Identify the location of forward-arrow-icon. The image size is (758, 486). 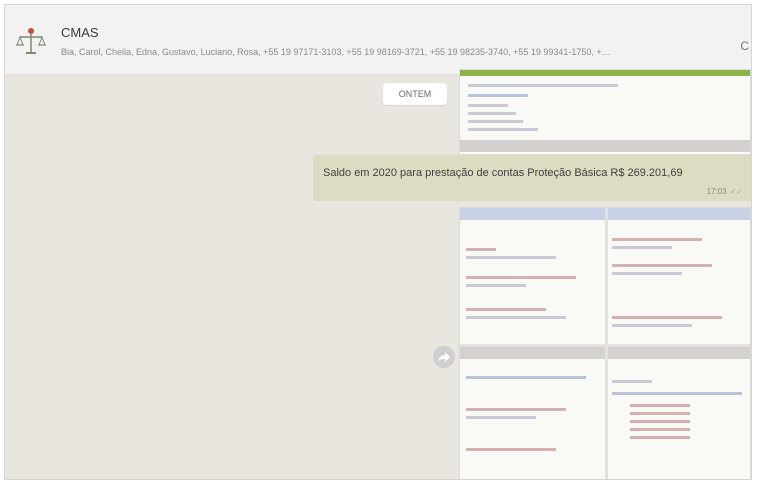
(444, 357).